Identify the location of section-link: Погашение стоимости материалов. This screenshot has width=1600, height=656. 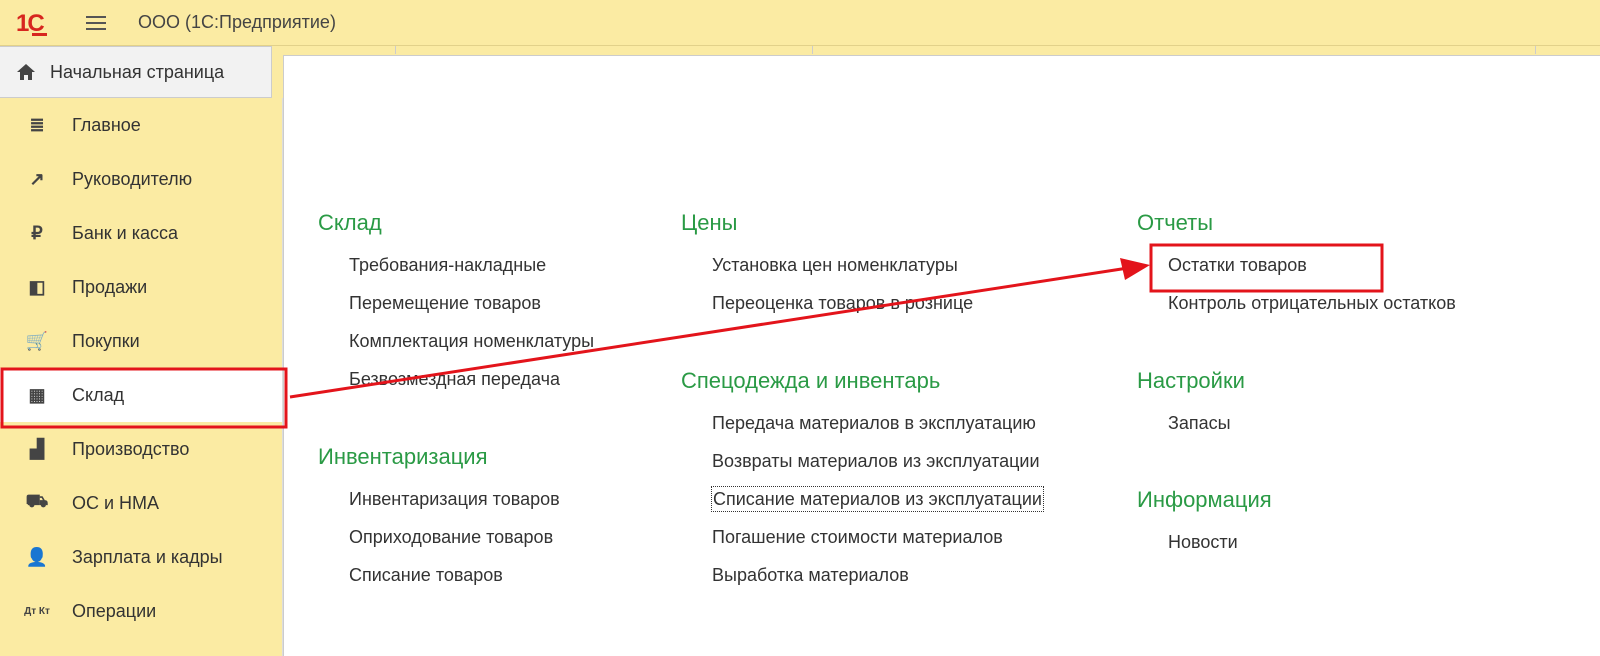
(877, 537).